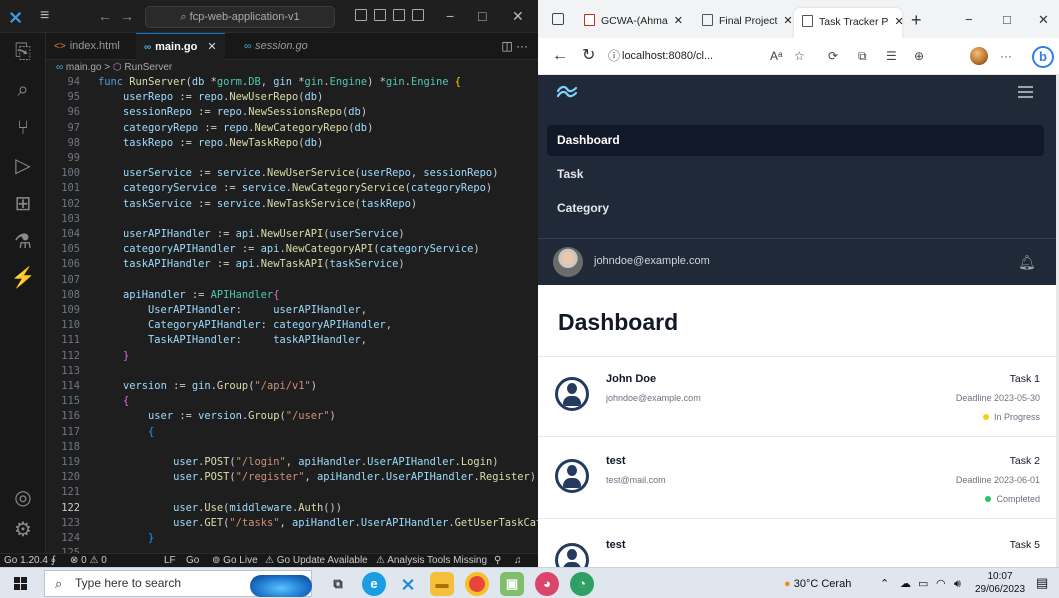  I want to click on read-aloud-icon: Aᵃ, so click(776, 56).